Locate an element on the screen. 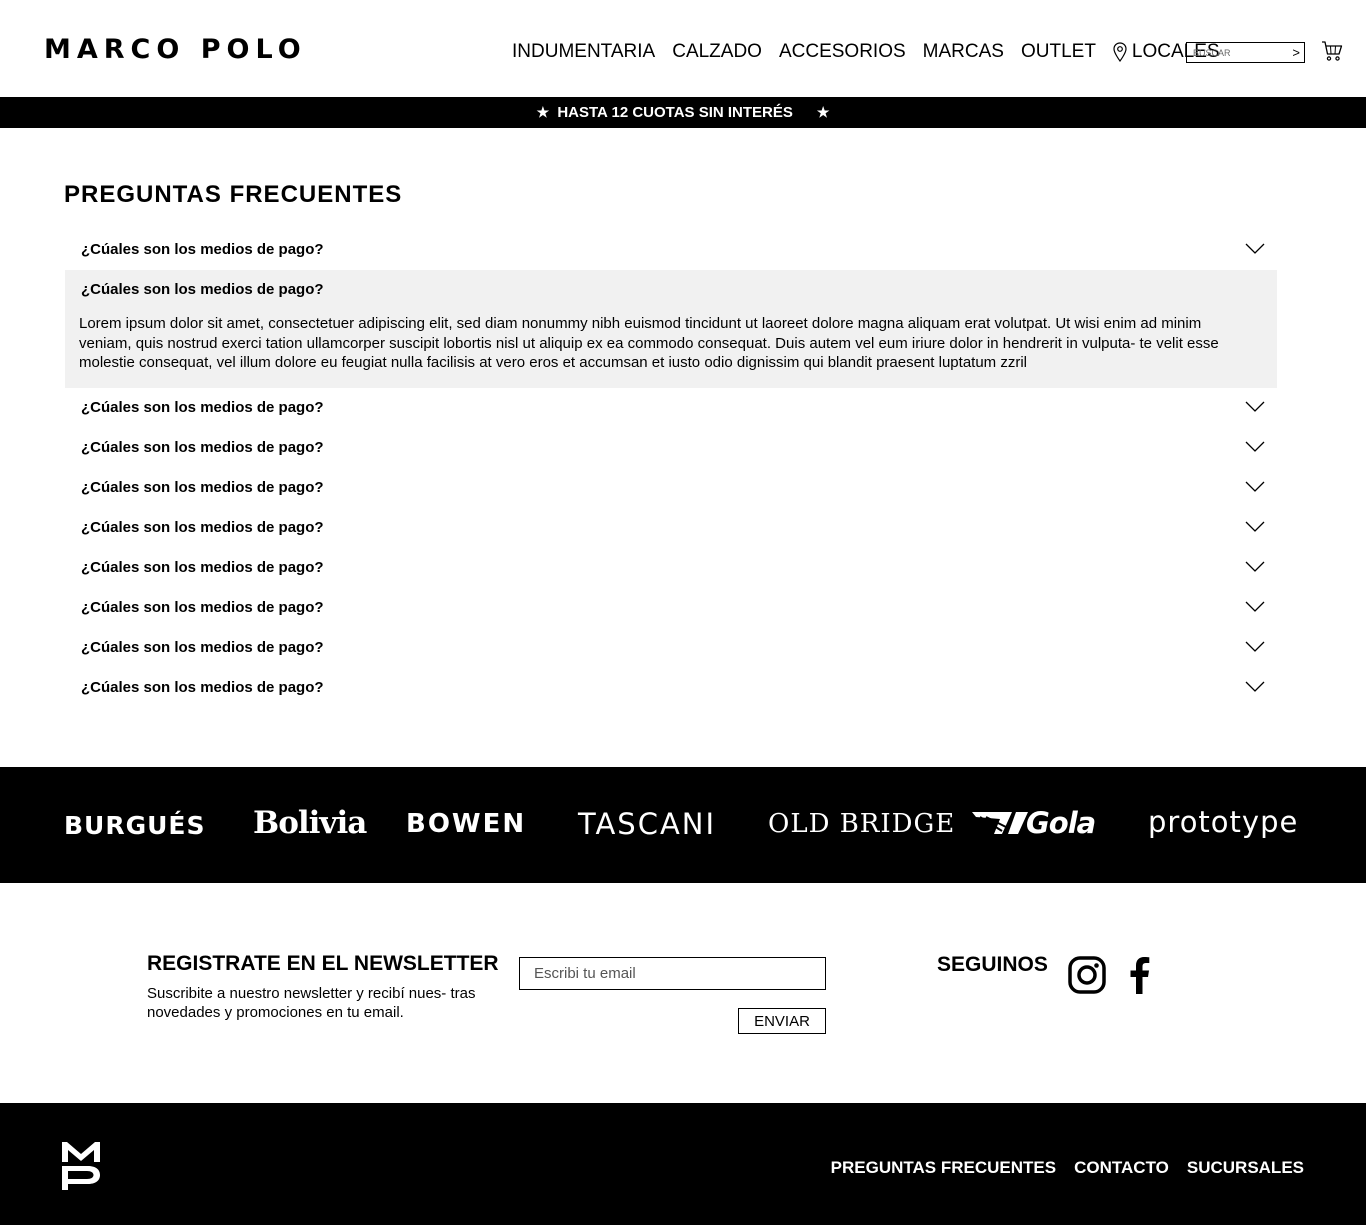 The width and height of the screenshot is (1366, 1225). nav-accesorios: ACCESORIOS is located at coordinates (842, 52).